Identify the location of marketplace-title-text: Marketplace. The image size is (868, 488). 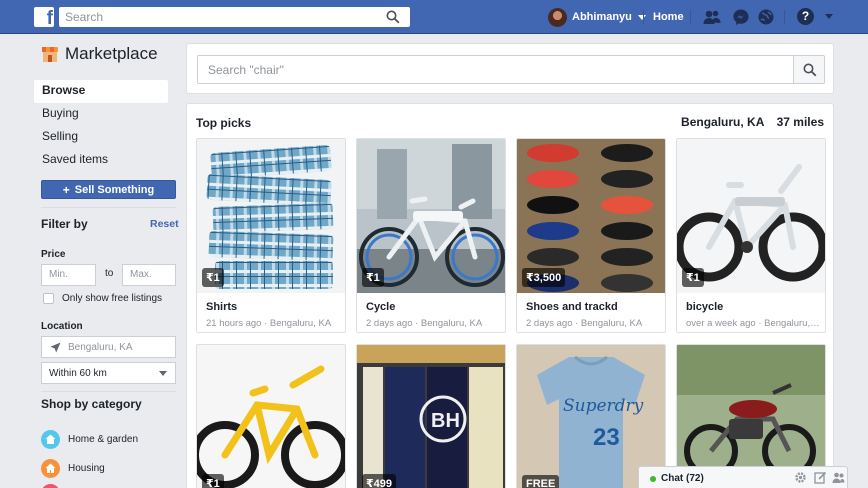
(111, 53).